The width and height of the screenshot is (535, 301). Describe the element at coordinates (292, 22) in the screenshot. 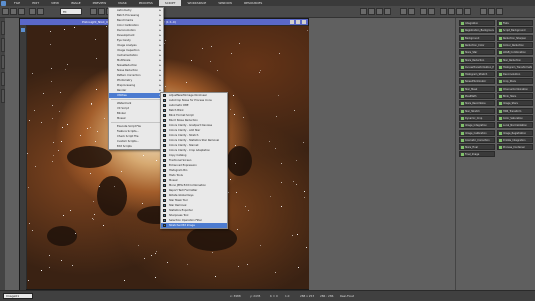

I see `minimize-icon` at that location.